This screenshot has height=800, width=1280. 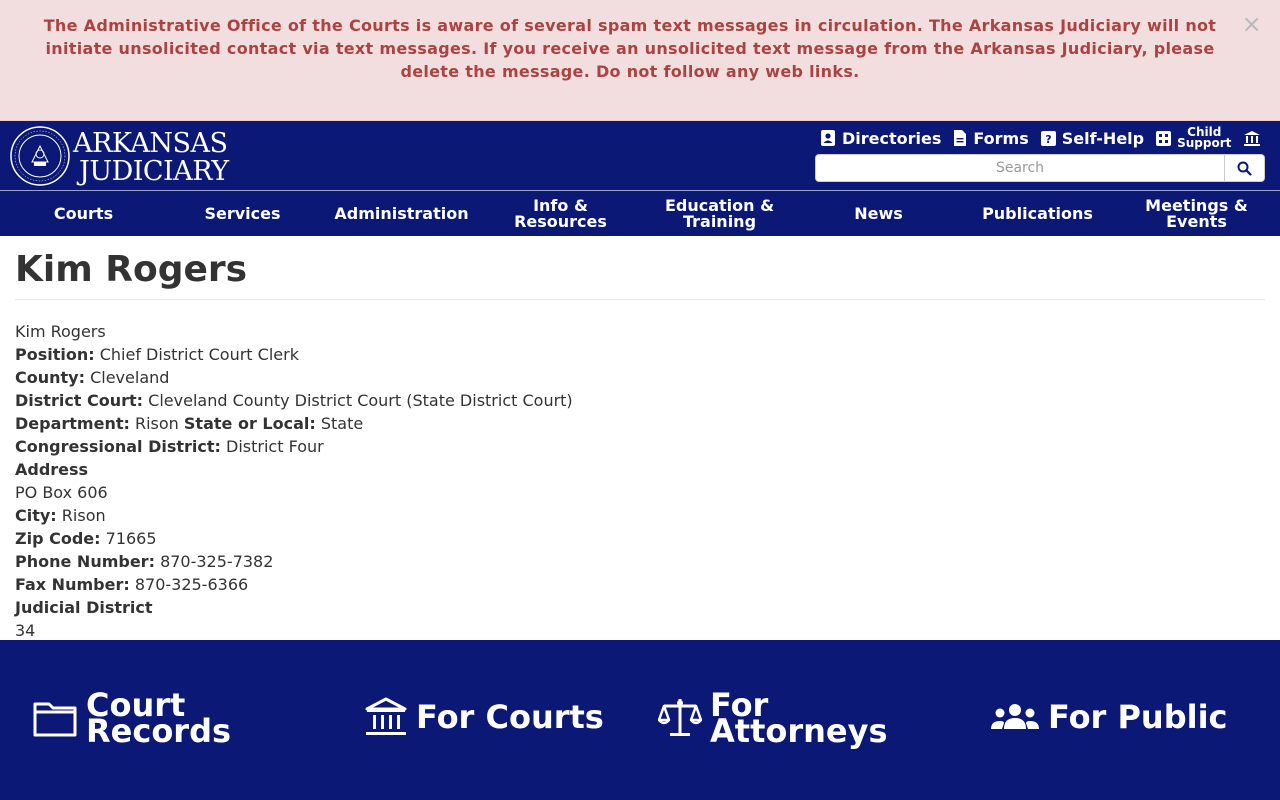 I want to click on for-courts-link: For Courts, so click(x=484, y=717).